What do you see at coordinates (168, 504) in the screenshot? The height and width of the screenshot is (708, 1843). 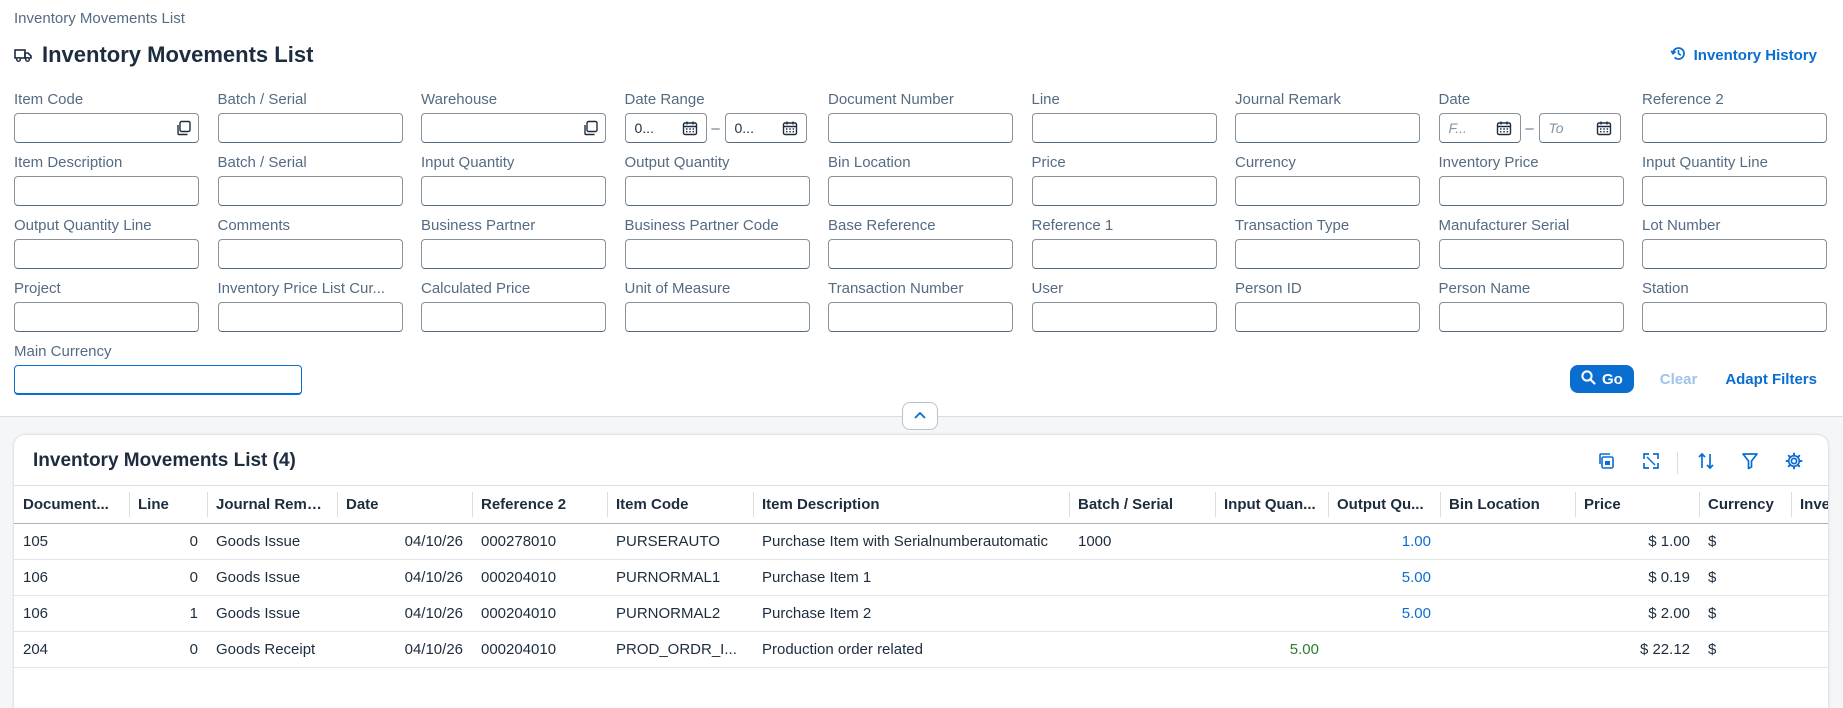 I see `column-header: Line` at bounding box center [168, 504].